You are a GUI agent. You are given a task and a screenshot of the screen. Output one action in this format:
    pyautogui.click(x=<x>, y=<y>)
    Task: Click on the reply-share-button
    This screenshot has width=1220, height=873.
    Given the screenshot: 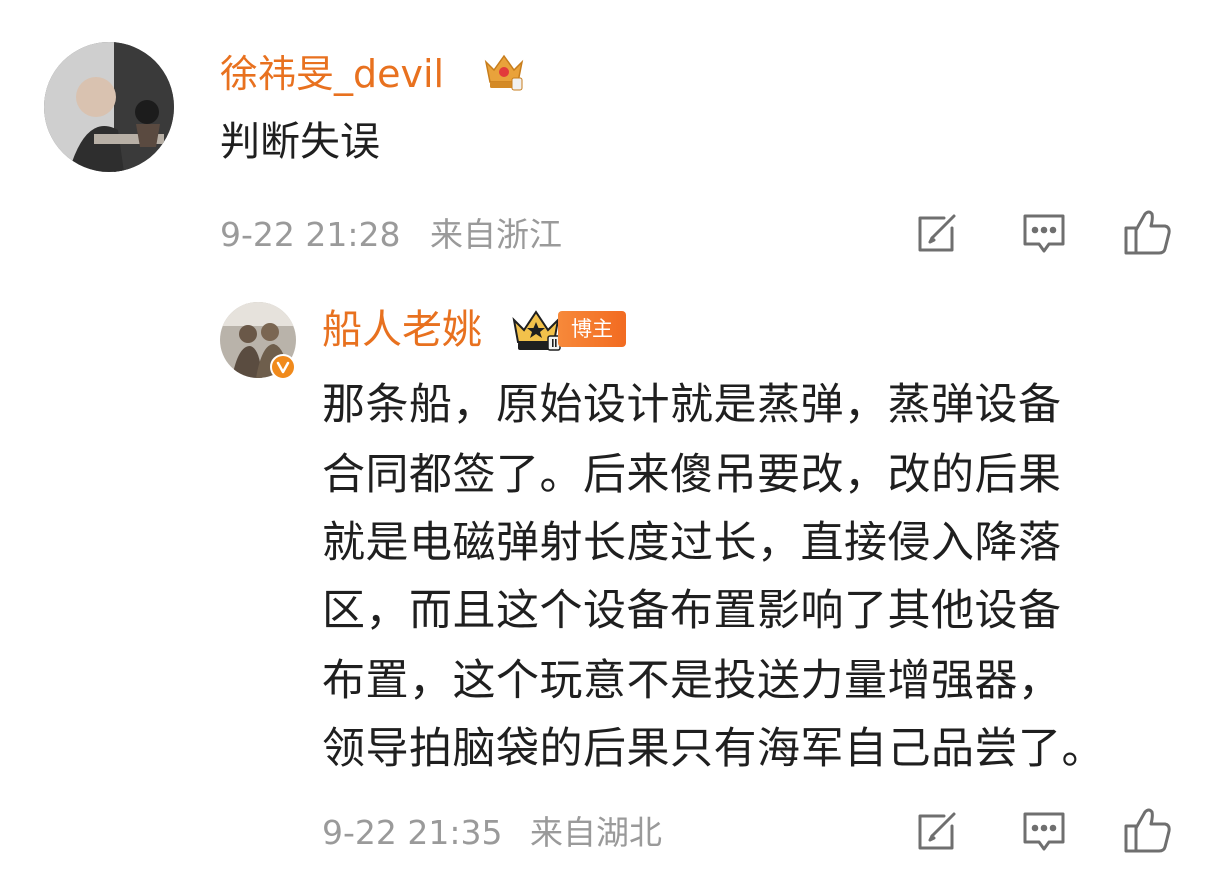 What is the action you would take?
    pyautogui.click(x=936, y=832)
    